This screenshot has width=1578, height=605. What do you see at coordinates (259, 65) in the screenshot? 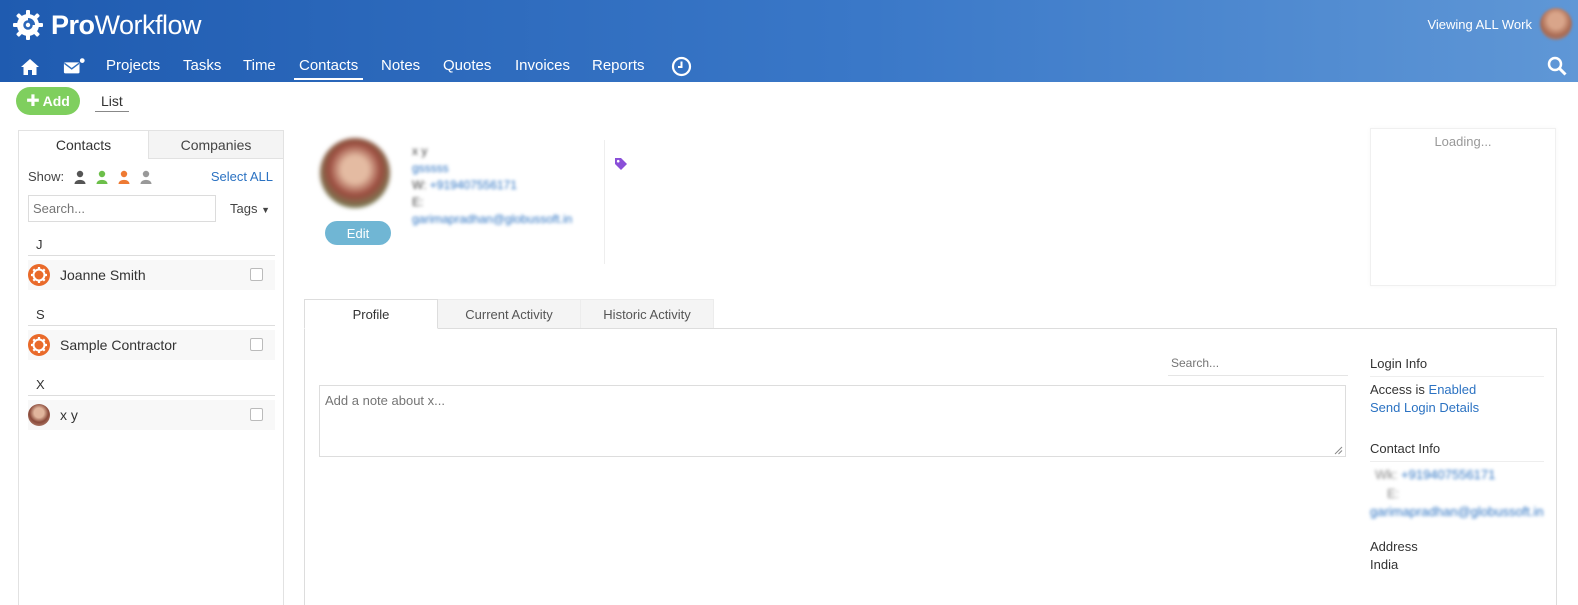
I see `nav-time: Time` at bounding box center [259, 65].